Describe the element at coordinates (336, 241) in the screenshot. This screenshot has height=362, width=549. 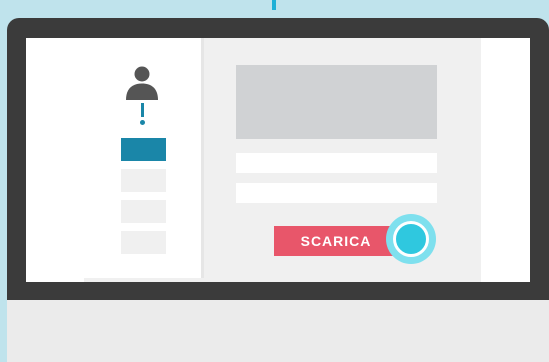
I see `download-button: SCARICA` at that location.